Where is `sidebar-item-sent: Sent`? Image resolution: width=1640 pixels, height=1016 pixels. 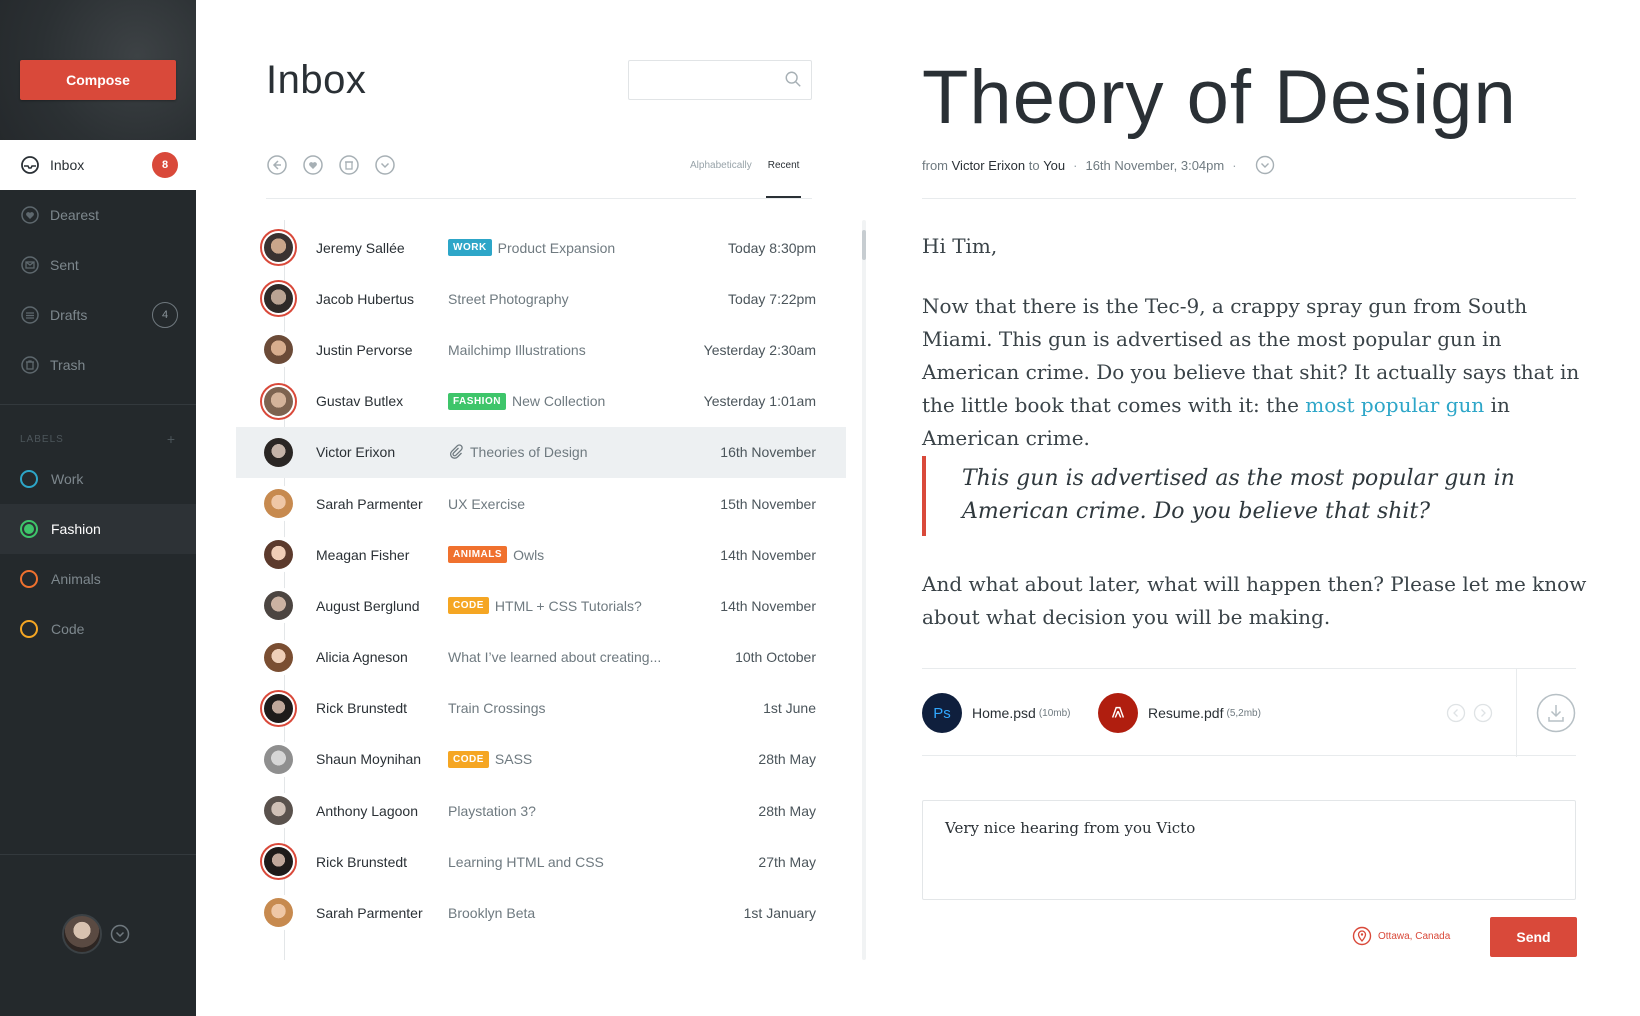 sidebar-item-sent: Sent is located at coordinates (98, 265).